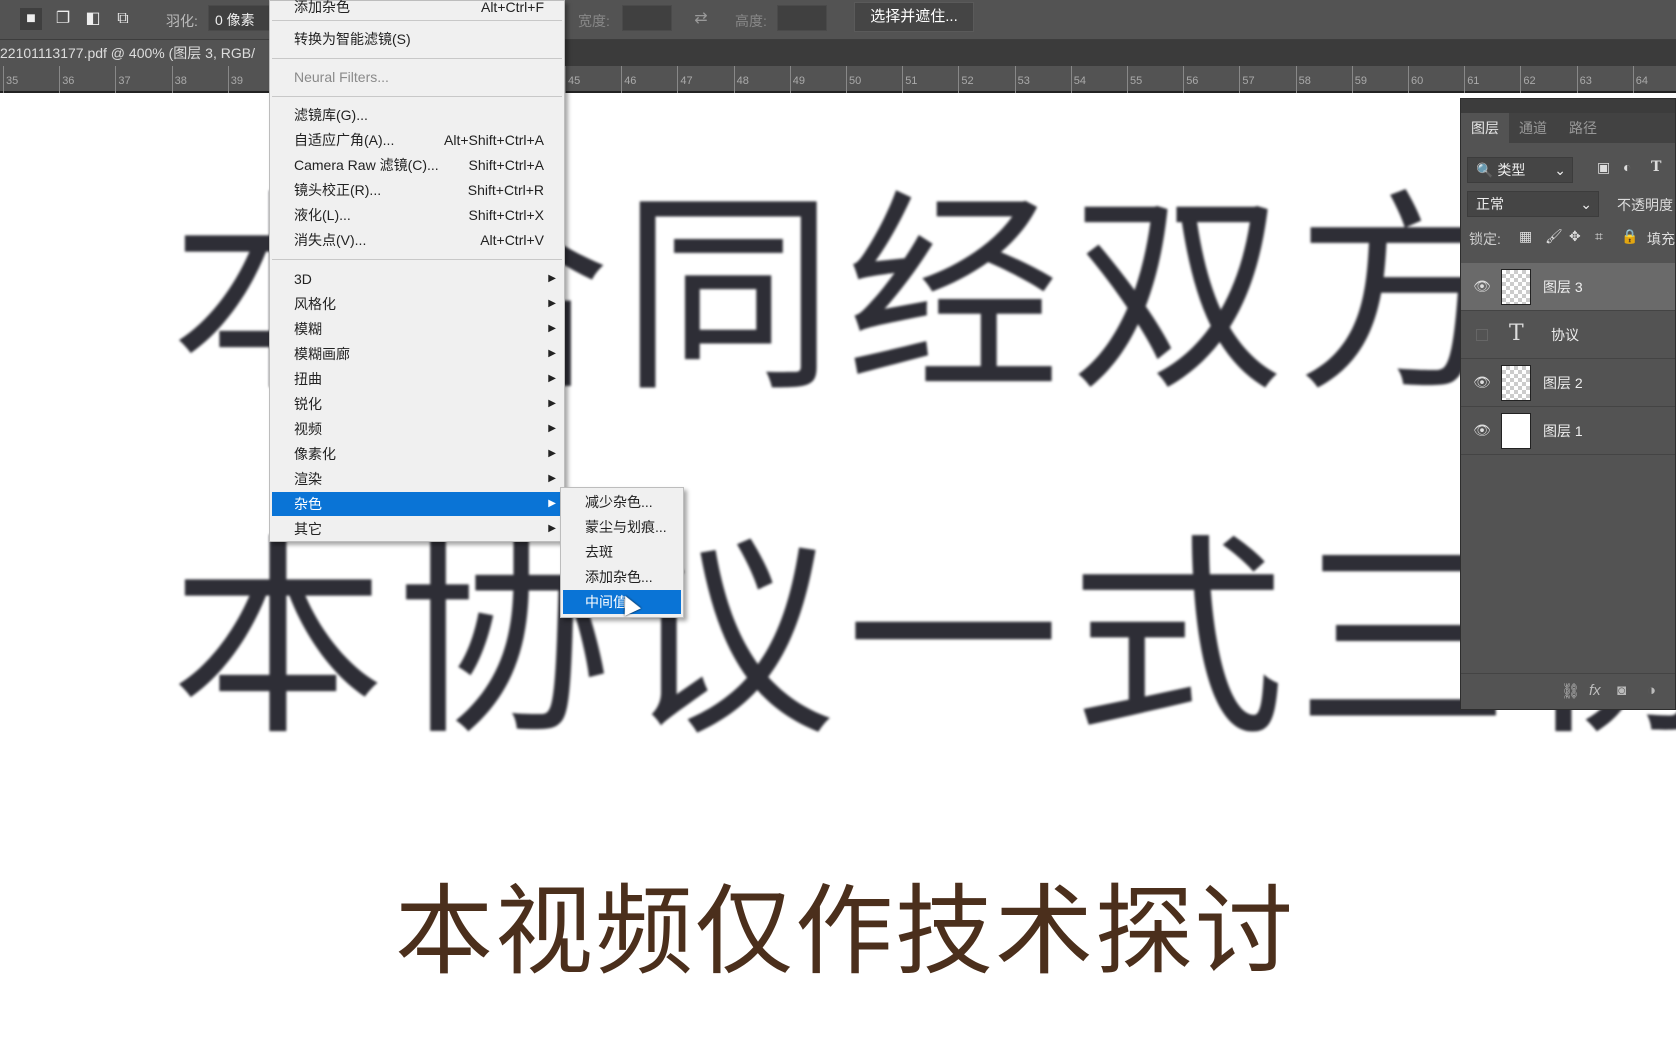 The image size is (1676, 1048). I want to click on lock-all-icon: 🔒, so click(1629, 236).